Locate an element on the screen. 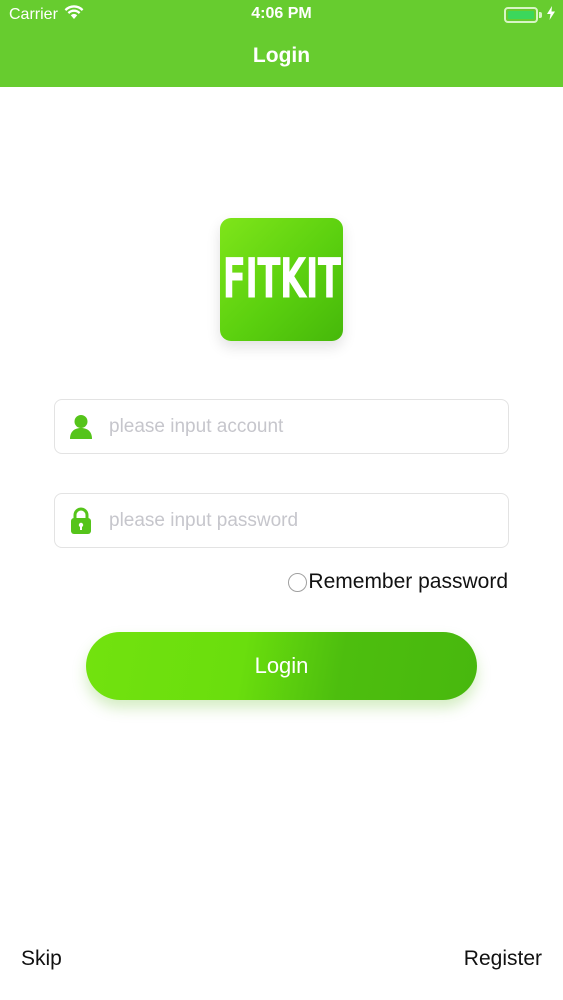  password-input is located at coordinates (307, 520).